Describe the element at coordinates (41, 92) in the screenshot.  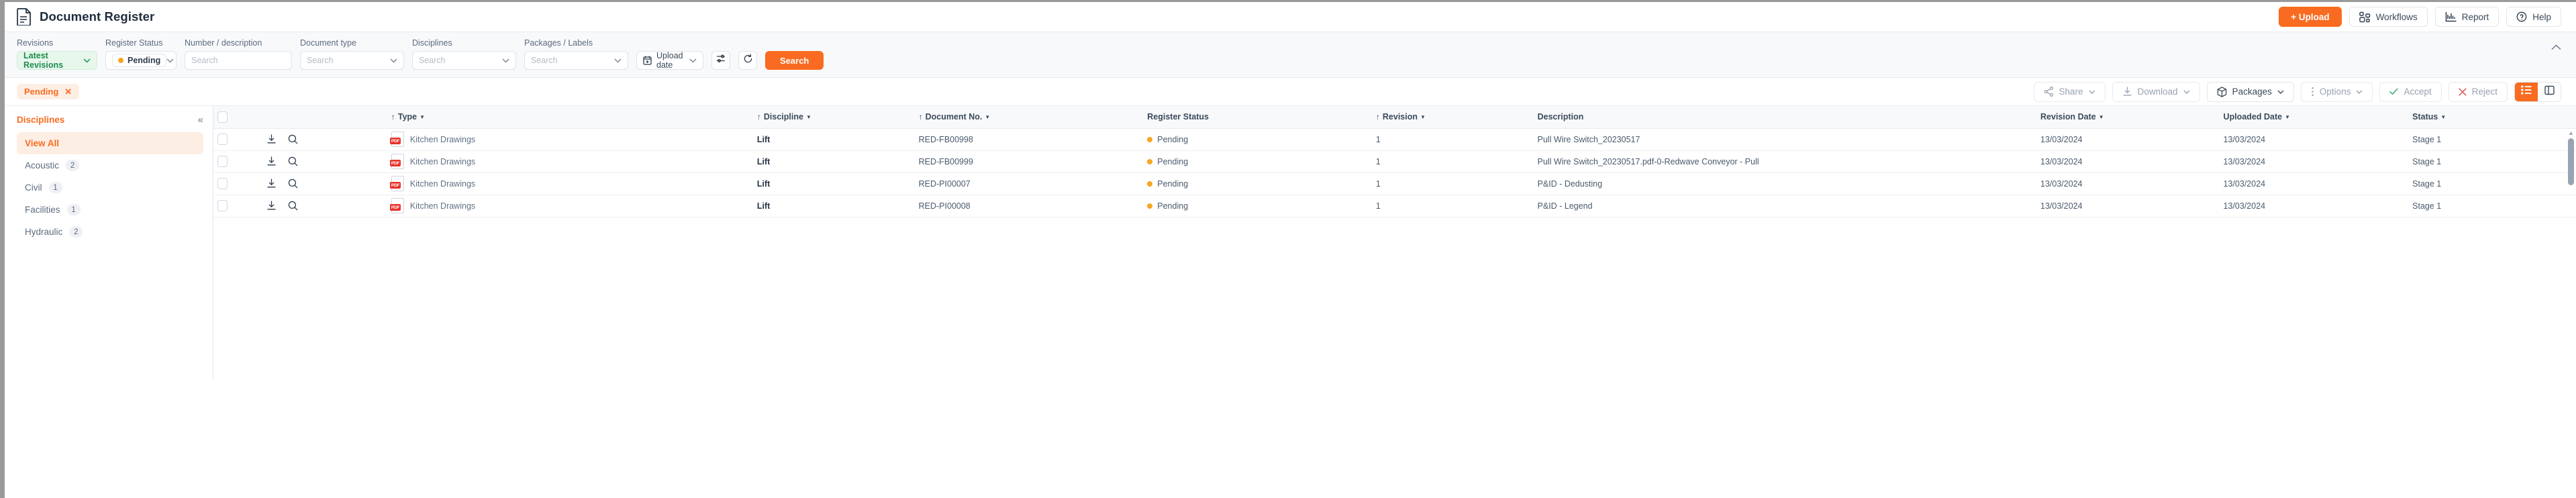
I see `chip-label: Pending` at that location.